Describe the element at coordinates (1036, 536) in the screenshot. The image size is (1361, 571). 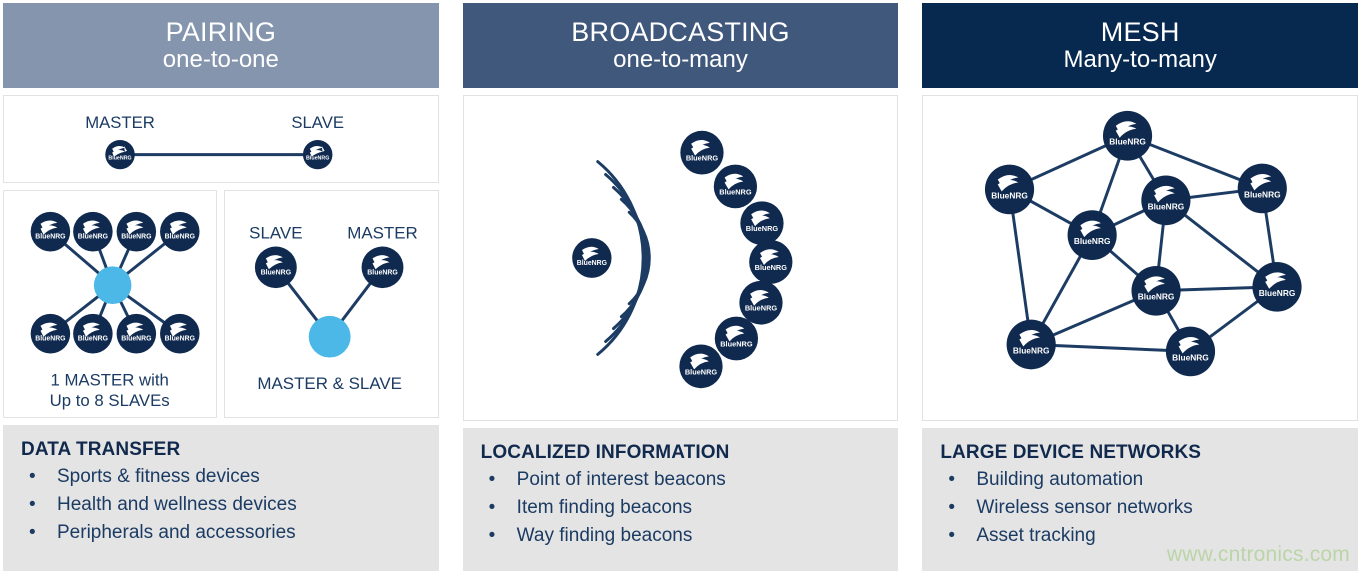
I see `list-item-label: Asset tracking` at that location.